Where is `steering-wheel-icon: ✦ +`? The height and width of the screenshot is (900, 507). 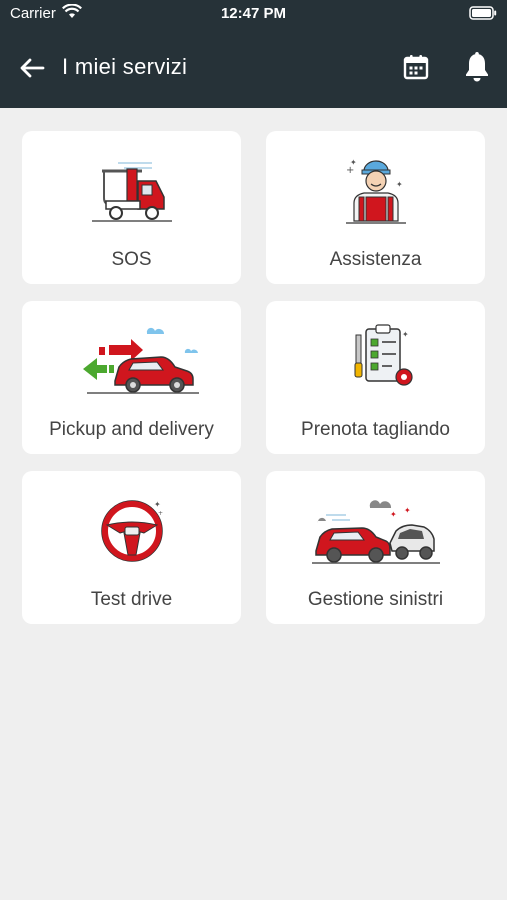 steering-wheel-icon: ✦ + is located at coordinates (131, 532).